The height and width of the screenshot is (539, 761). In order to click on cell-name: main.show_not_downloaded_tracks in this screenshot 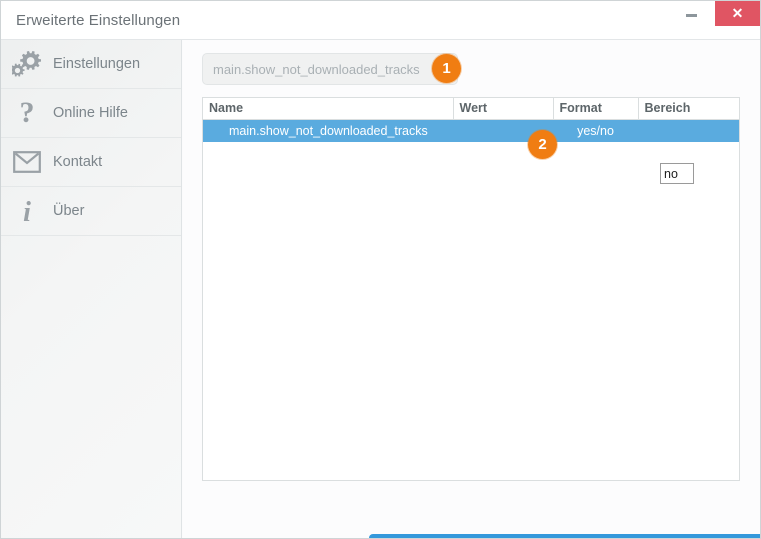, I will do `click(328, 130)`.